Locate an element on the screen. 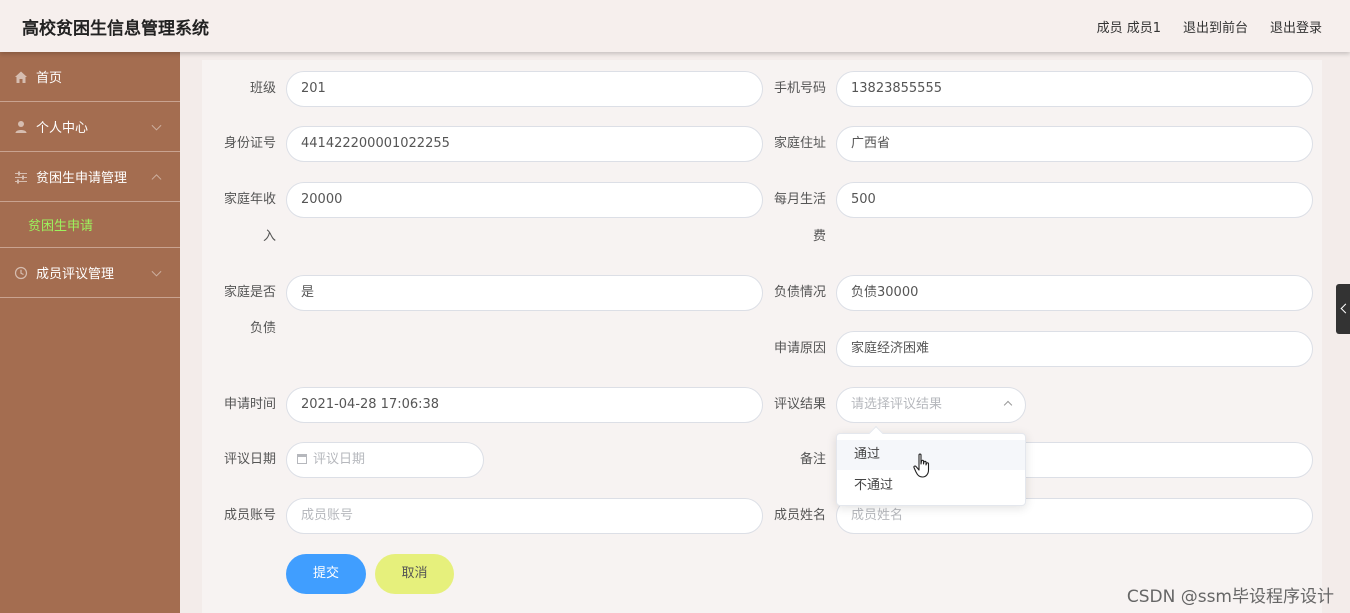 This screenshot has height=613, width=1350. calendar-icon is located at coordinates (302, 459).